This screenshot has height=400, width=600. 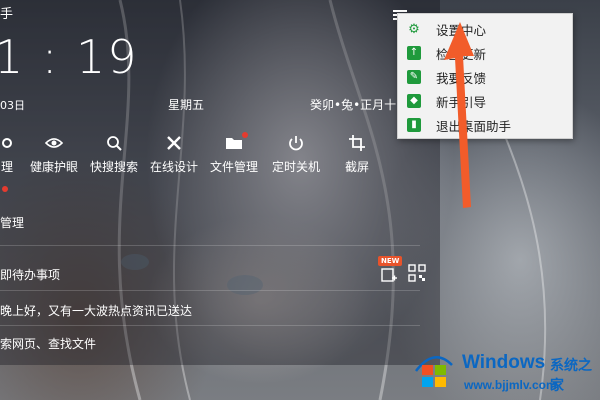 What do you see at coordinates (8, 154) in the screenshot?
I see `tool-manage: 理` at bounding box center [8, 154].